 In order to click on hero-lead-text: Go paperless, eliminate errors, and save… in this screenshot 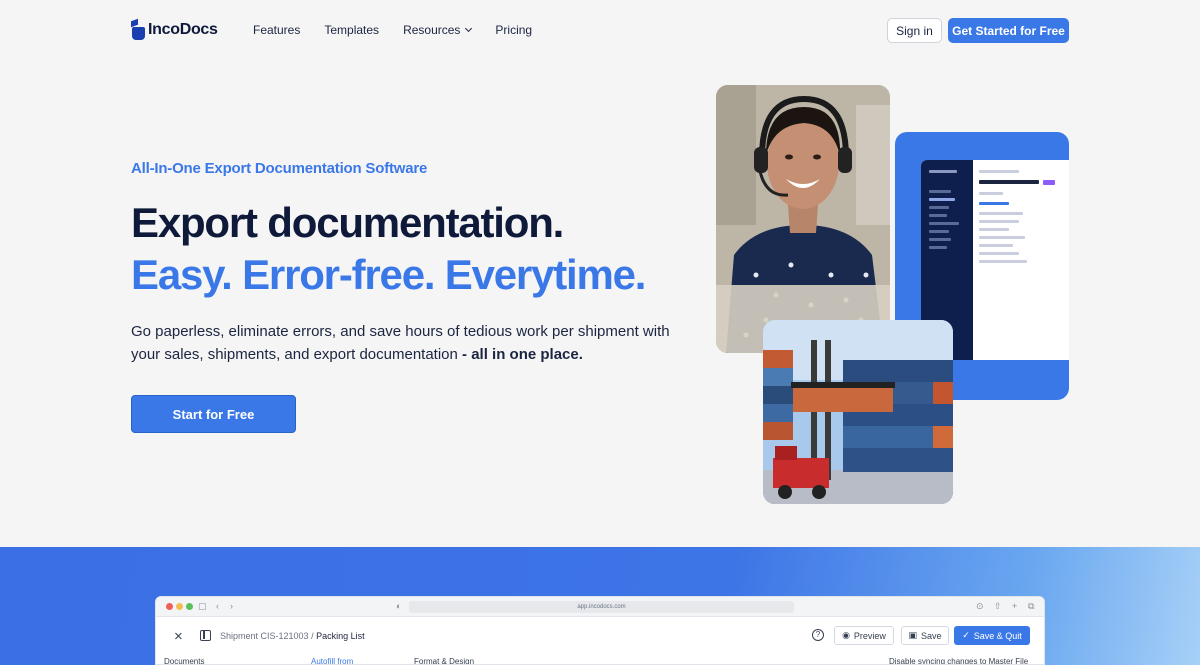, I will do `click(400, 343)`.